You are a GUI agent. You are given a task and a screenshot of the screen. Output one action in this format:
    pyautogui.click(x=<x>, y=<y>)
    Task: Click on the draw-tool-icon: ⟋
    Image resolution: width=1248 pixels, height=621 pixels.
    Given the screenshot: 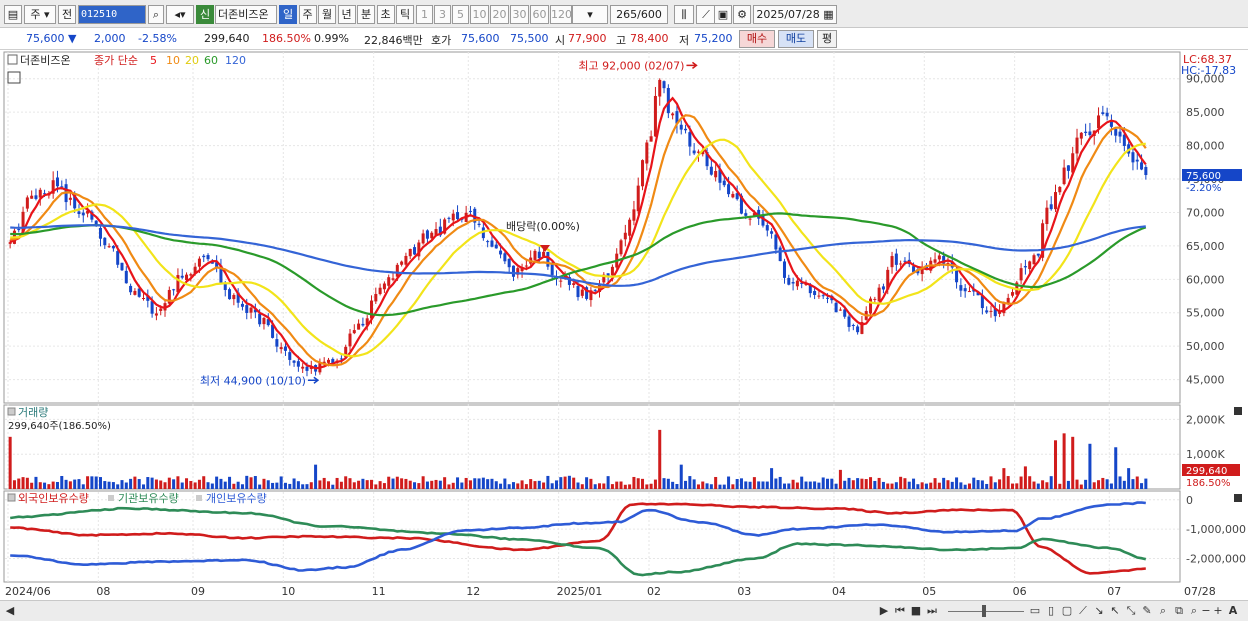 What is the action you would take?
    pyautogui.click(x=706, y=14)
    